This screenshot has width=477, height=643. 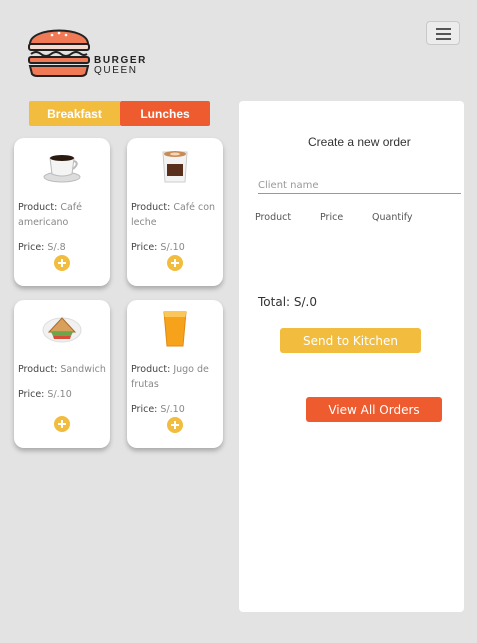 I want to click on brand-line-2: QUEEN, so click(x=116, y=70).